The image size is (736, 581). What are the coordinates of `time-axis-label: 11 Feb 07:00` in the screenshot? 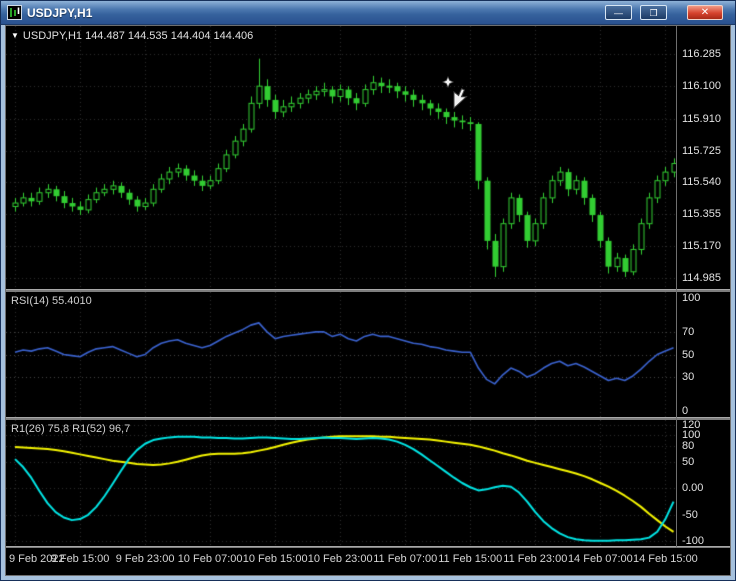 It's located at (405, 559).